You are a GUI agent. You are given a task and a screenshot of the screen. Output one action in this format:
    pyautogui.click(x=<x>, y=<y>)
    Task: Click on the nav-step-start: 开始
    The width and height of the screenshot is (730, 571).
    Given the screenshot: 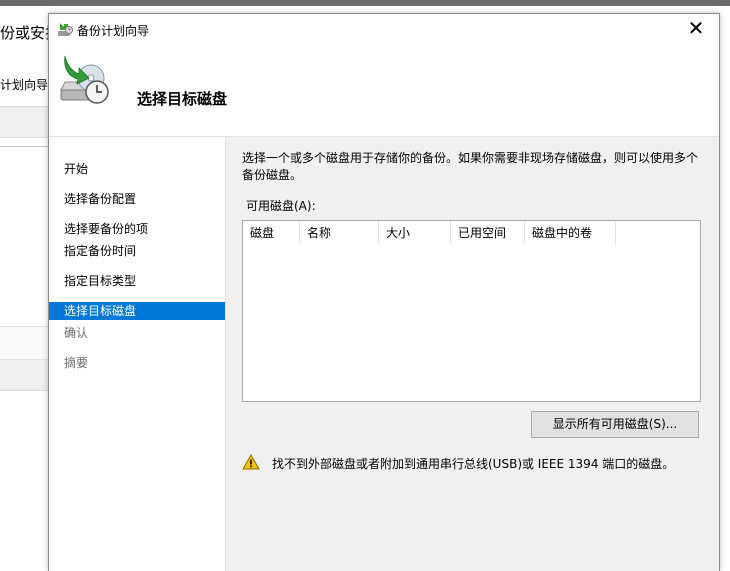 What is the action you would take?
    pyautogui.click(x=137, y=169)
    